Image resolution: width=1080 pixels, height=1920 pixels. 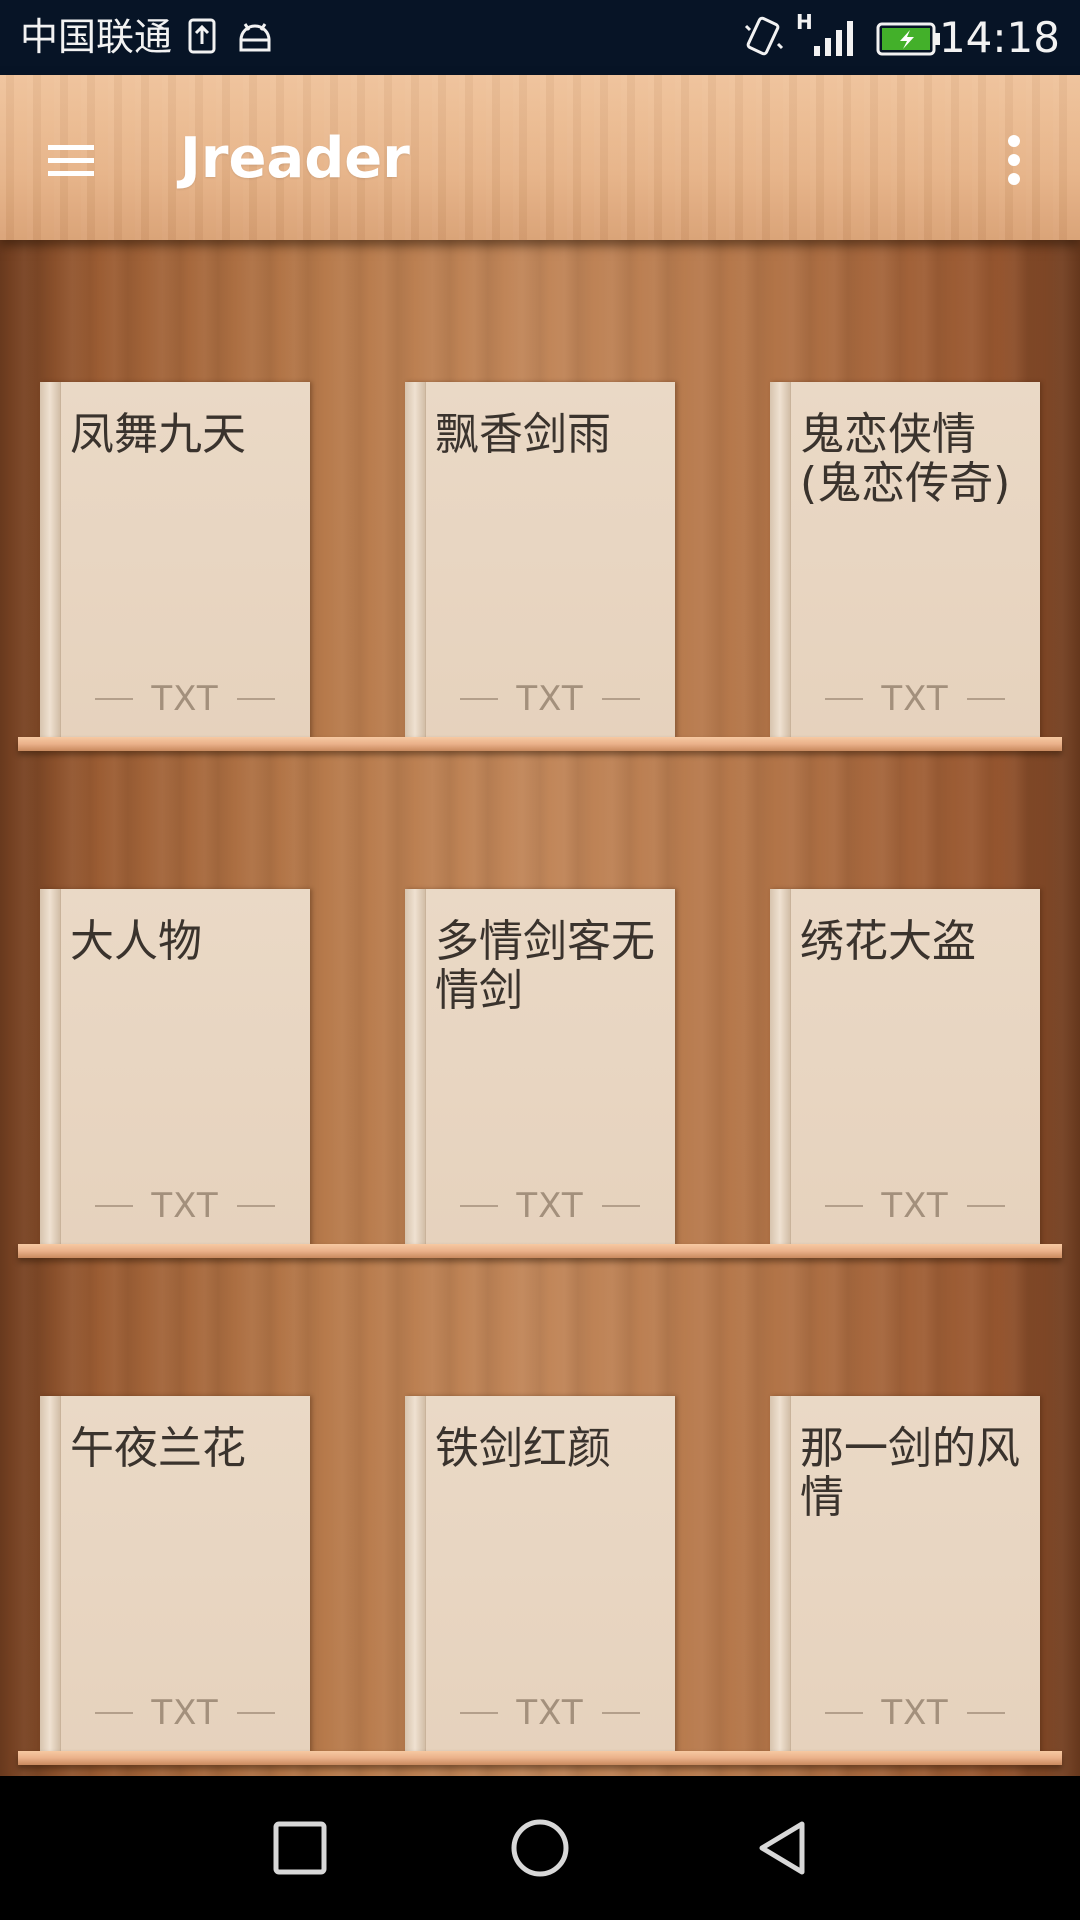 I want to click on book-item: 那一剑的风情 TXT, so click(x=905, y=1574).